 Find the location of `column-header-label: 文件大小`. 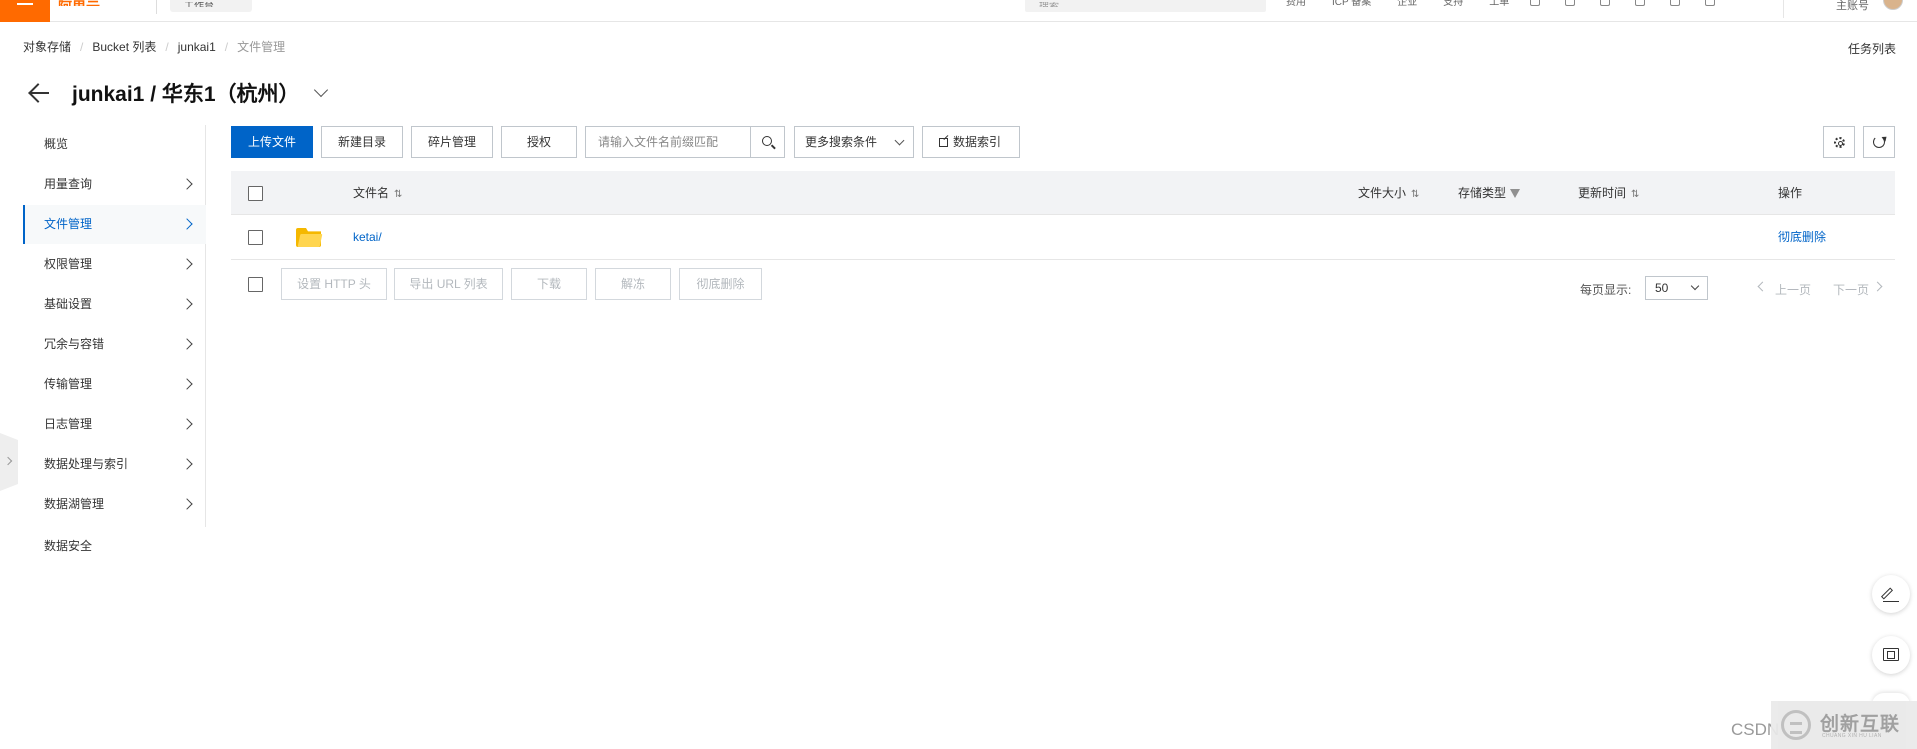

column-header-label: 文件大小 is located at coordinates (1382, 193).